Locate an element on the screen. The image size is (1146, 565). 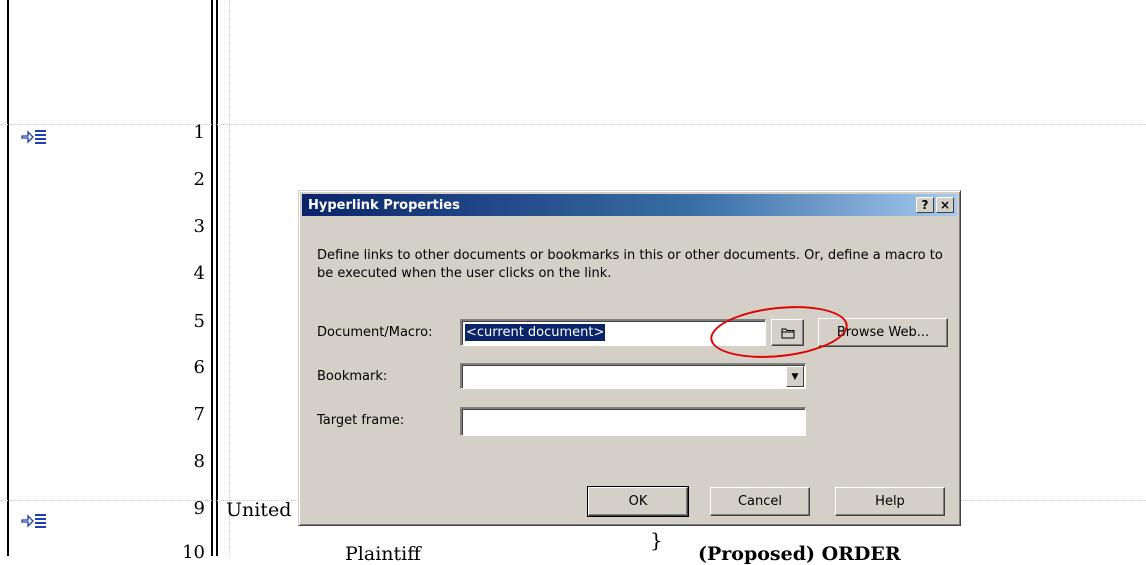
ok-button: OK is located at coordinates (638, 501).